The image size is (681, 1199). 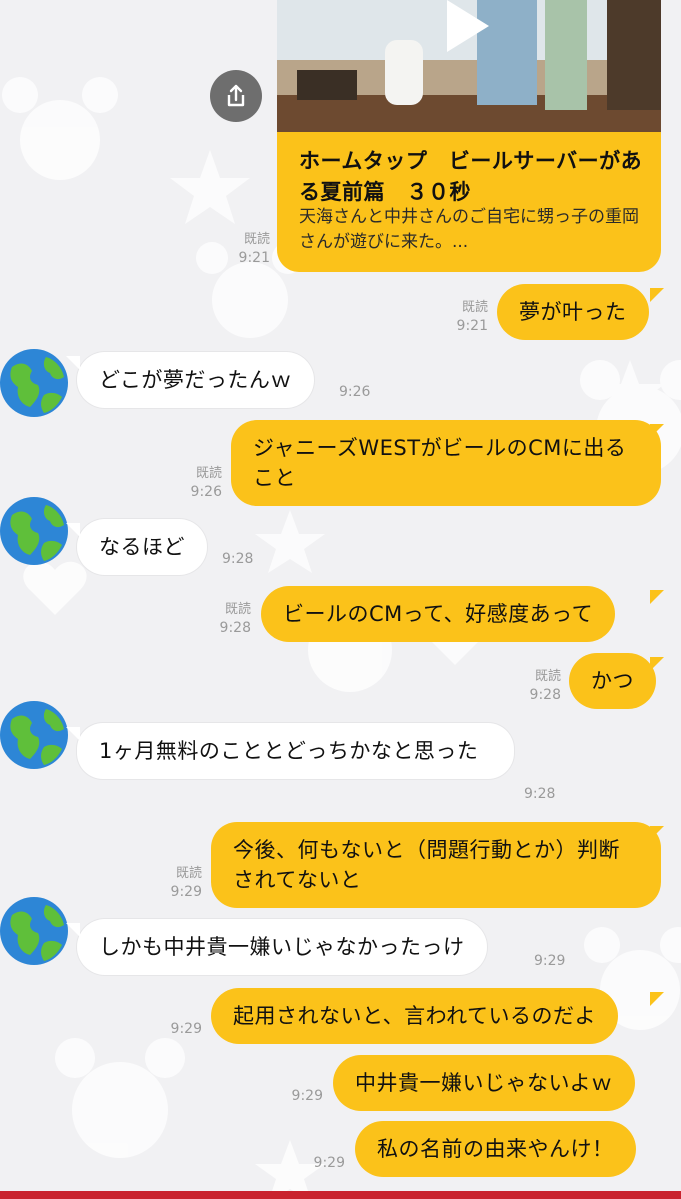 What do you see at coordinates (340, 1195) in the screenshot?
I see `bottom-bar` at bounding box center [340, 1195].